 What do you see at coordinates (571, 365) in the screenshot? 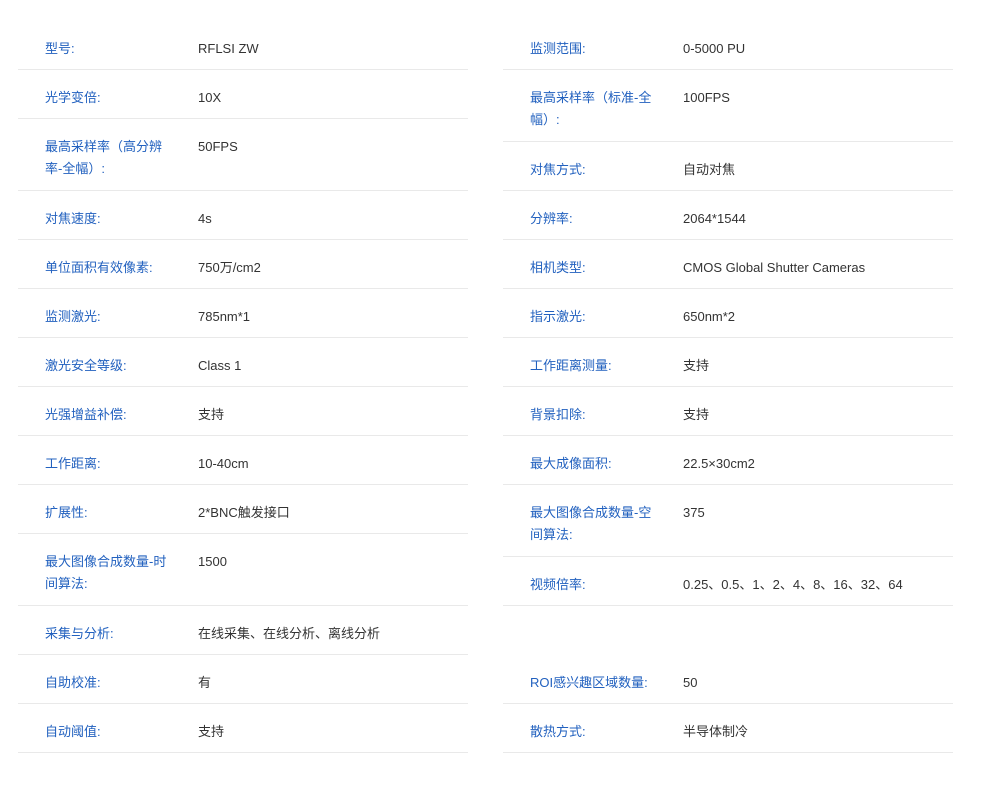
I see `spec-label: 工作距离测量:` at bounding box center [571, 365].